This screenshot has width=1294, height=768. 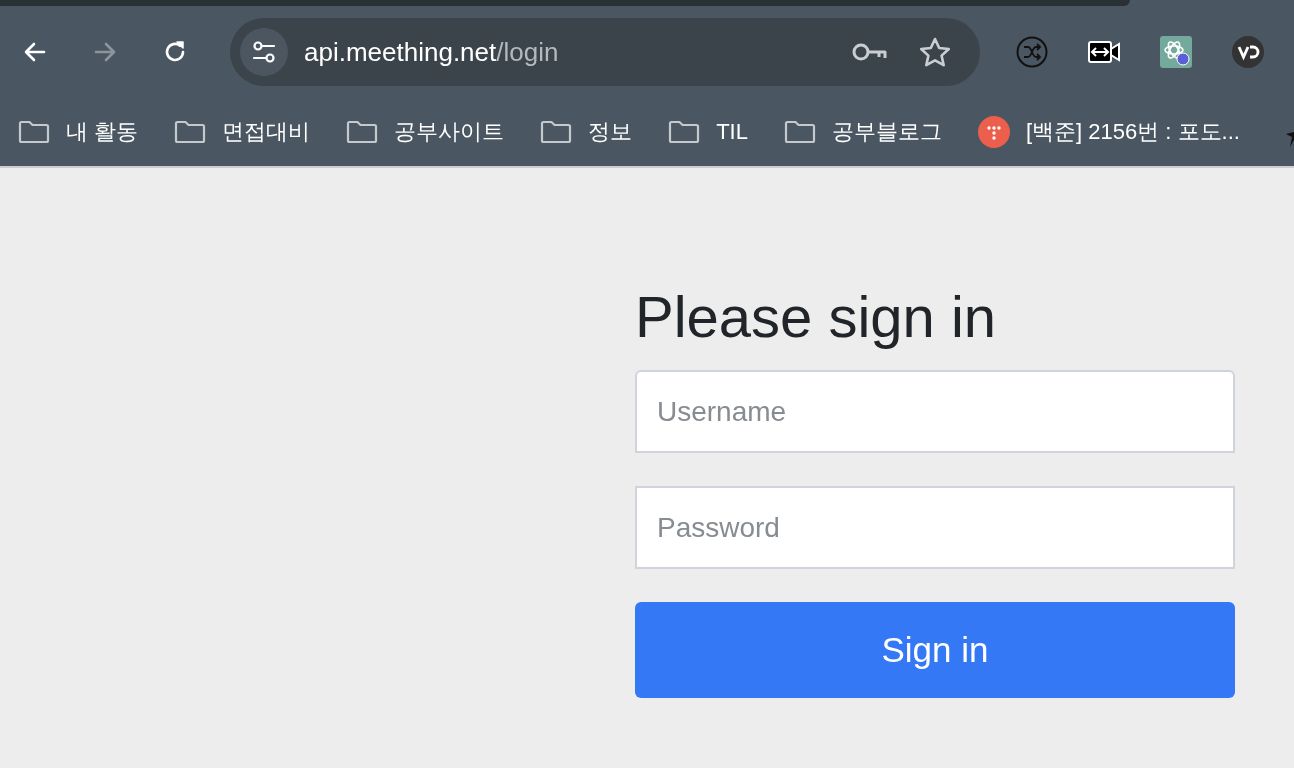 What do you see at coordinates (432, 52) in the screenshot?
I see `url-text: api.meething.net/login` at bounding box center [432, 52].